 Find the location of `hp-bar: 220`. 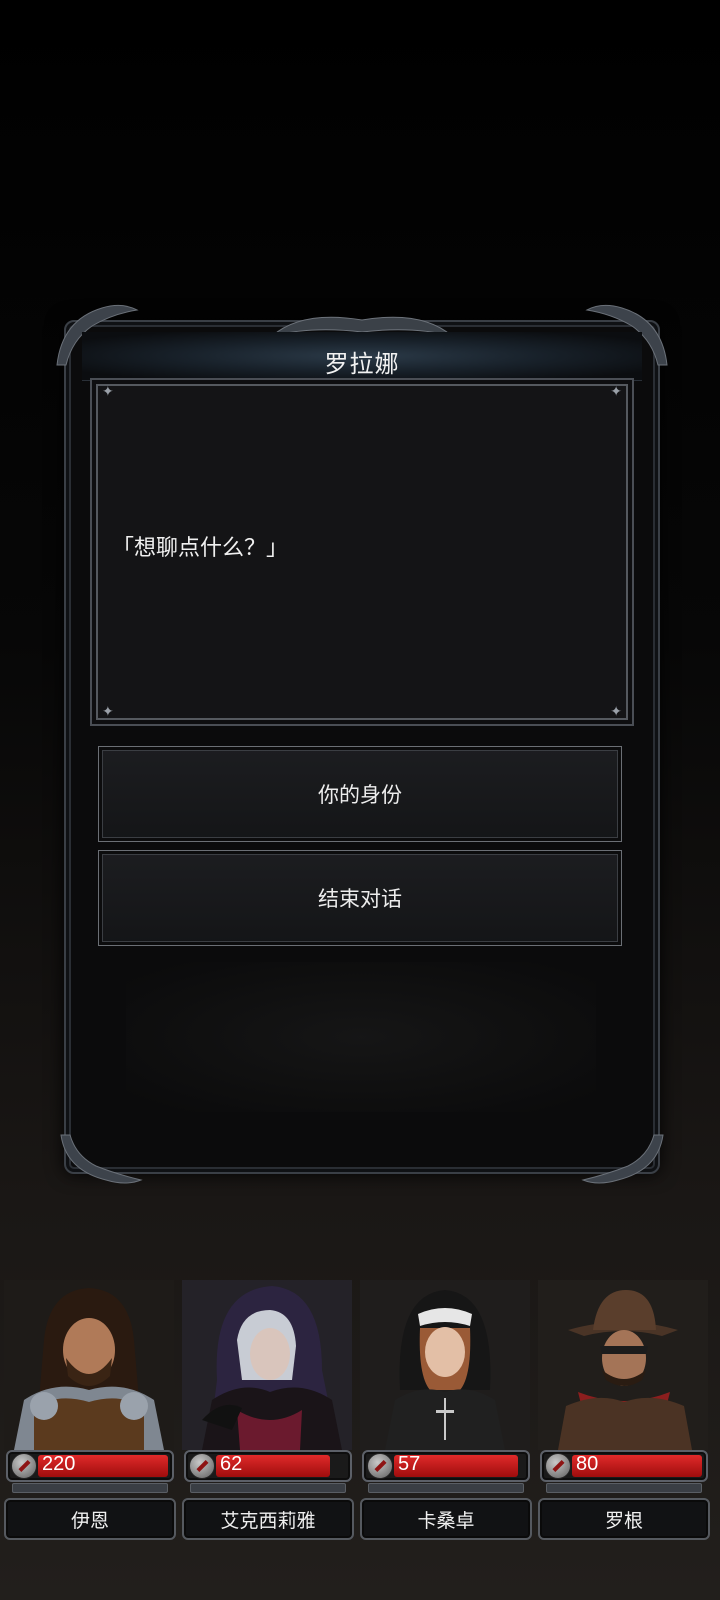

hp-bar: 220 is located at coordinates (90, 1466).